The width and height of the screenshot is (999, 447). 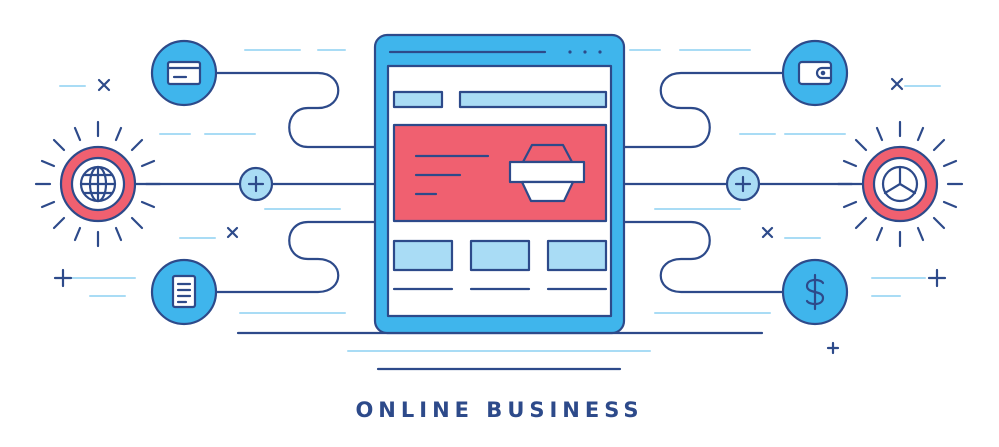 What do you see at coordinates (499, 410) in the screenshot?
I see `illustration-caption: ONLINE BUSINESS` at bounding box center [499, 410].